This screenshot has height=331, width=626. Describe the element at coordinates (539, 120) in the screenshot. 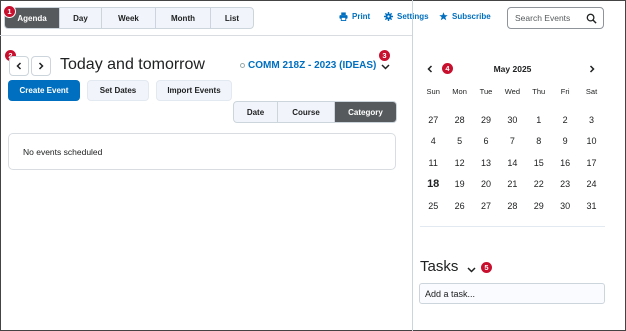

I see `calendar-day: 1` at that location.